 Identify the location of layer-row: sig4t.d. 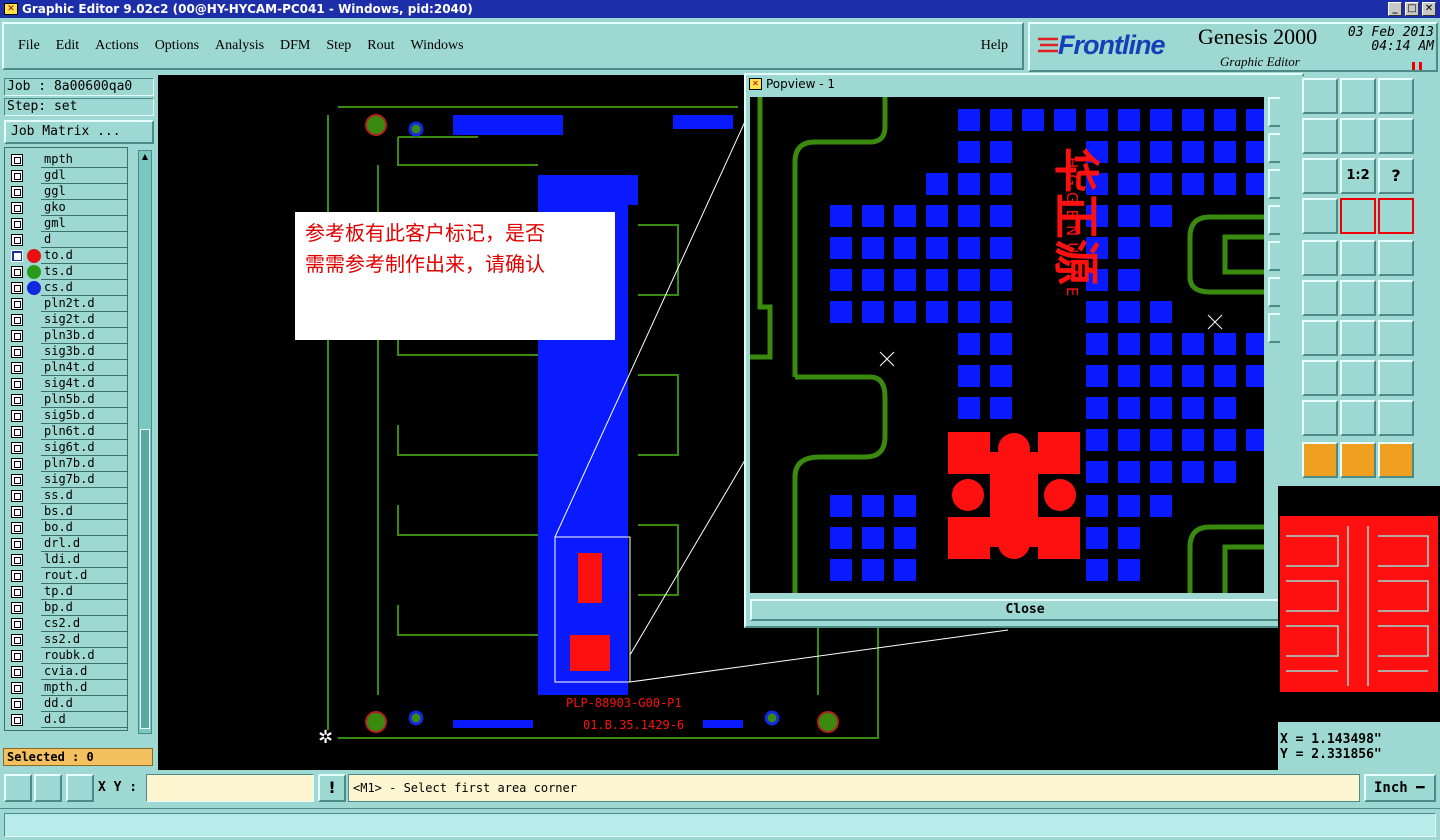
(66, 384).